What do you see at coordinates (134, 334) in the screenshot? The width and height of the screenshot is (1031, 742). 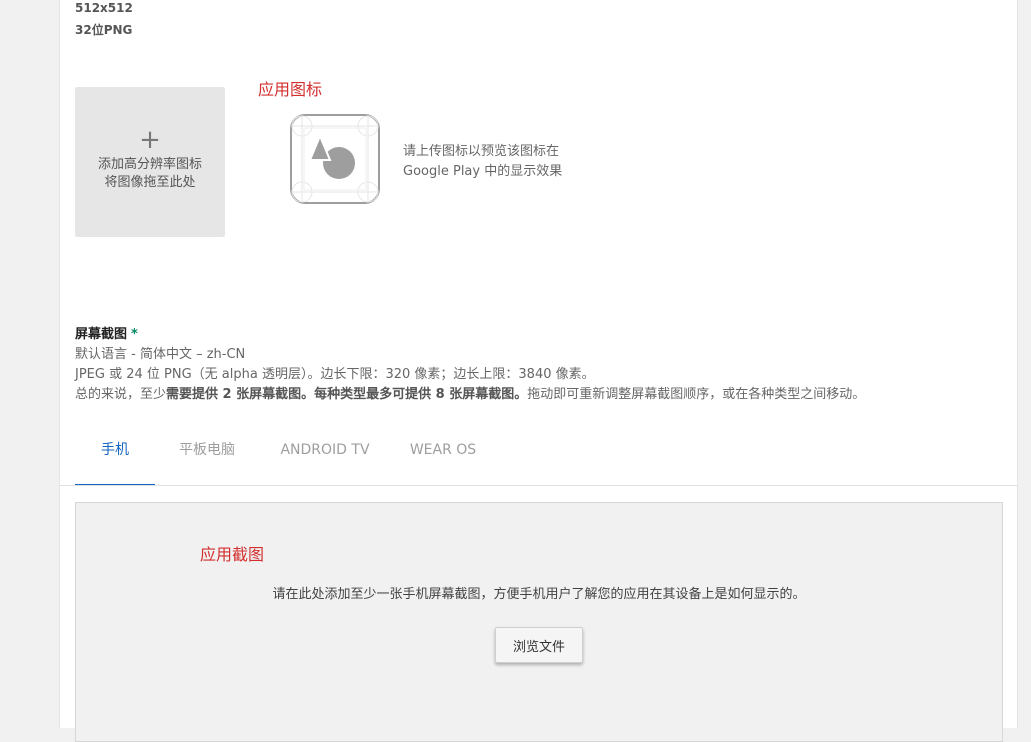 I see `required-marker: *` at bounding box center [134, 334].